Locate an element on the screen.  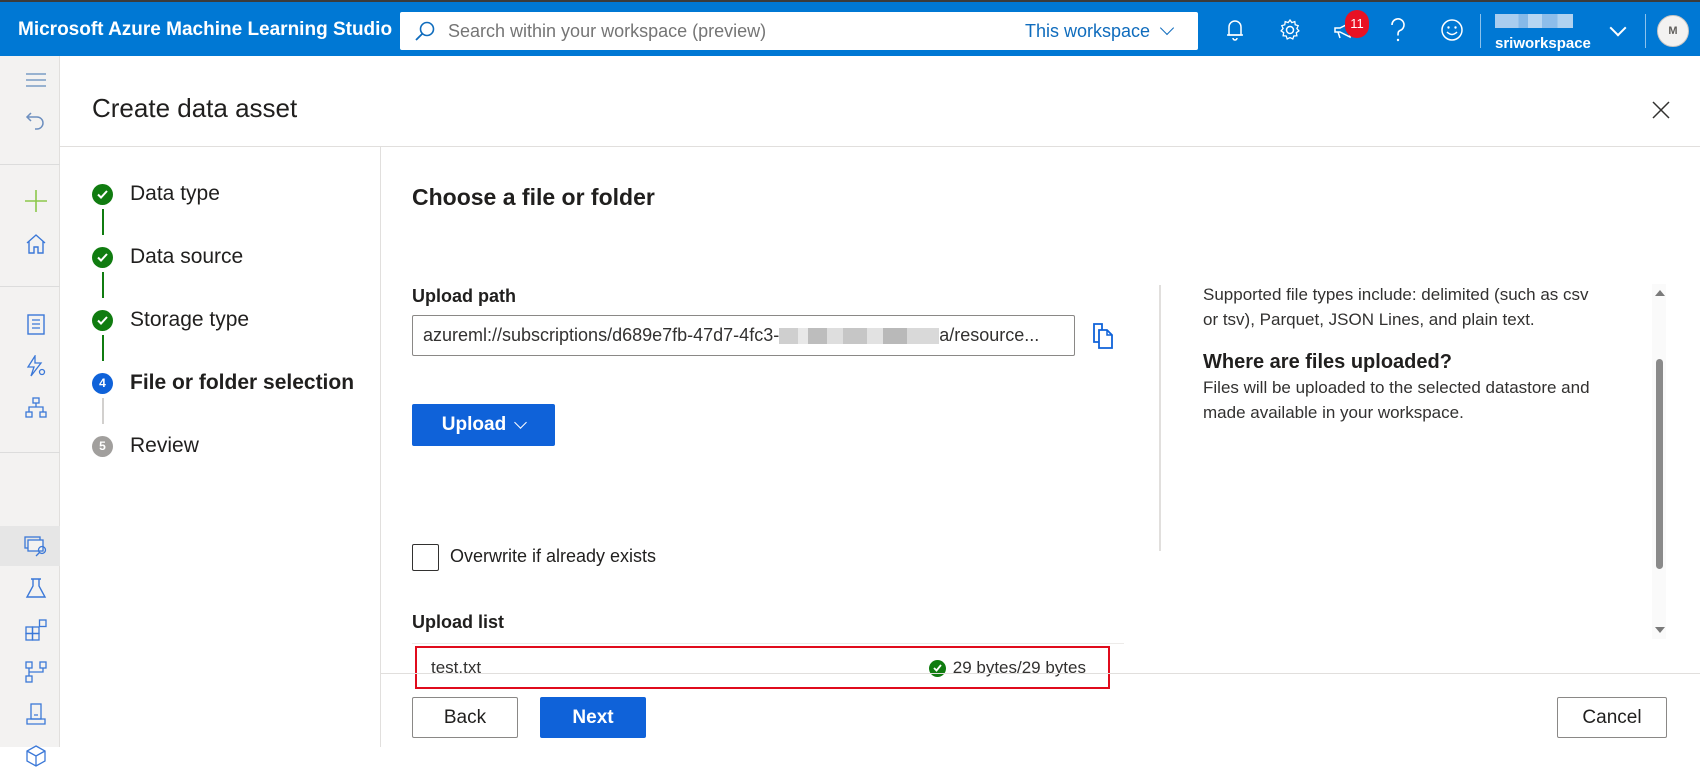
flask-icon is located at coordinates (36, 588).